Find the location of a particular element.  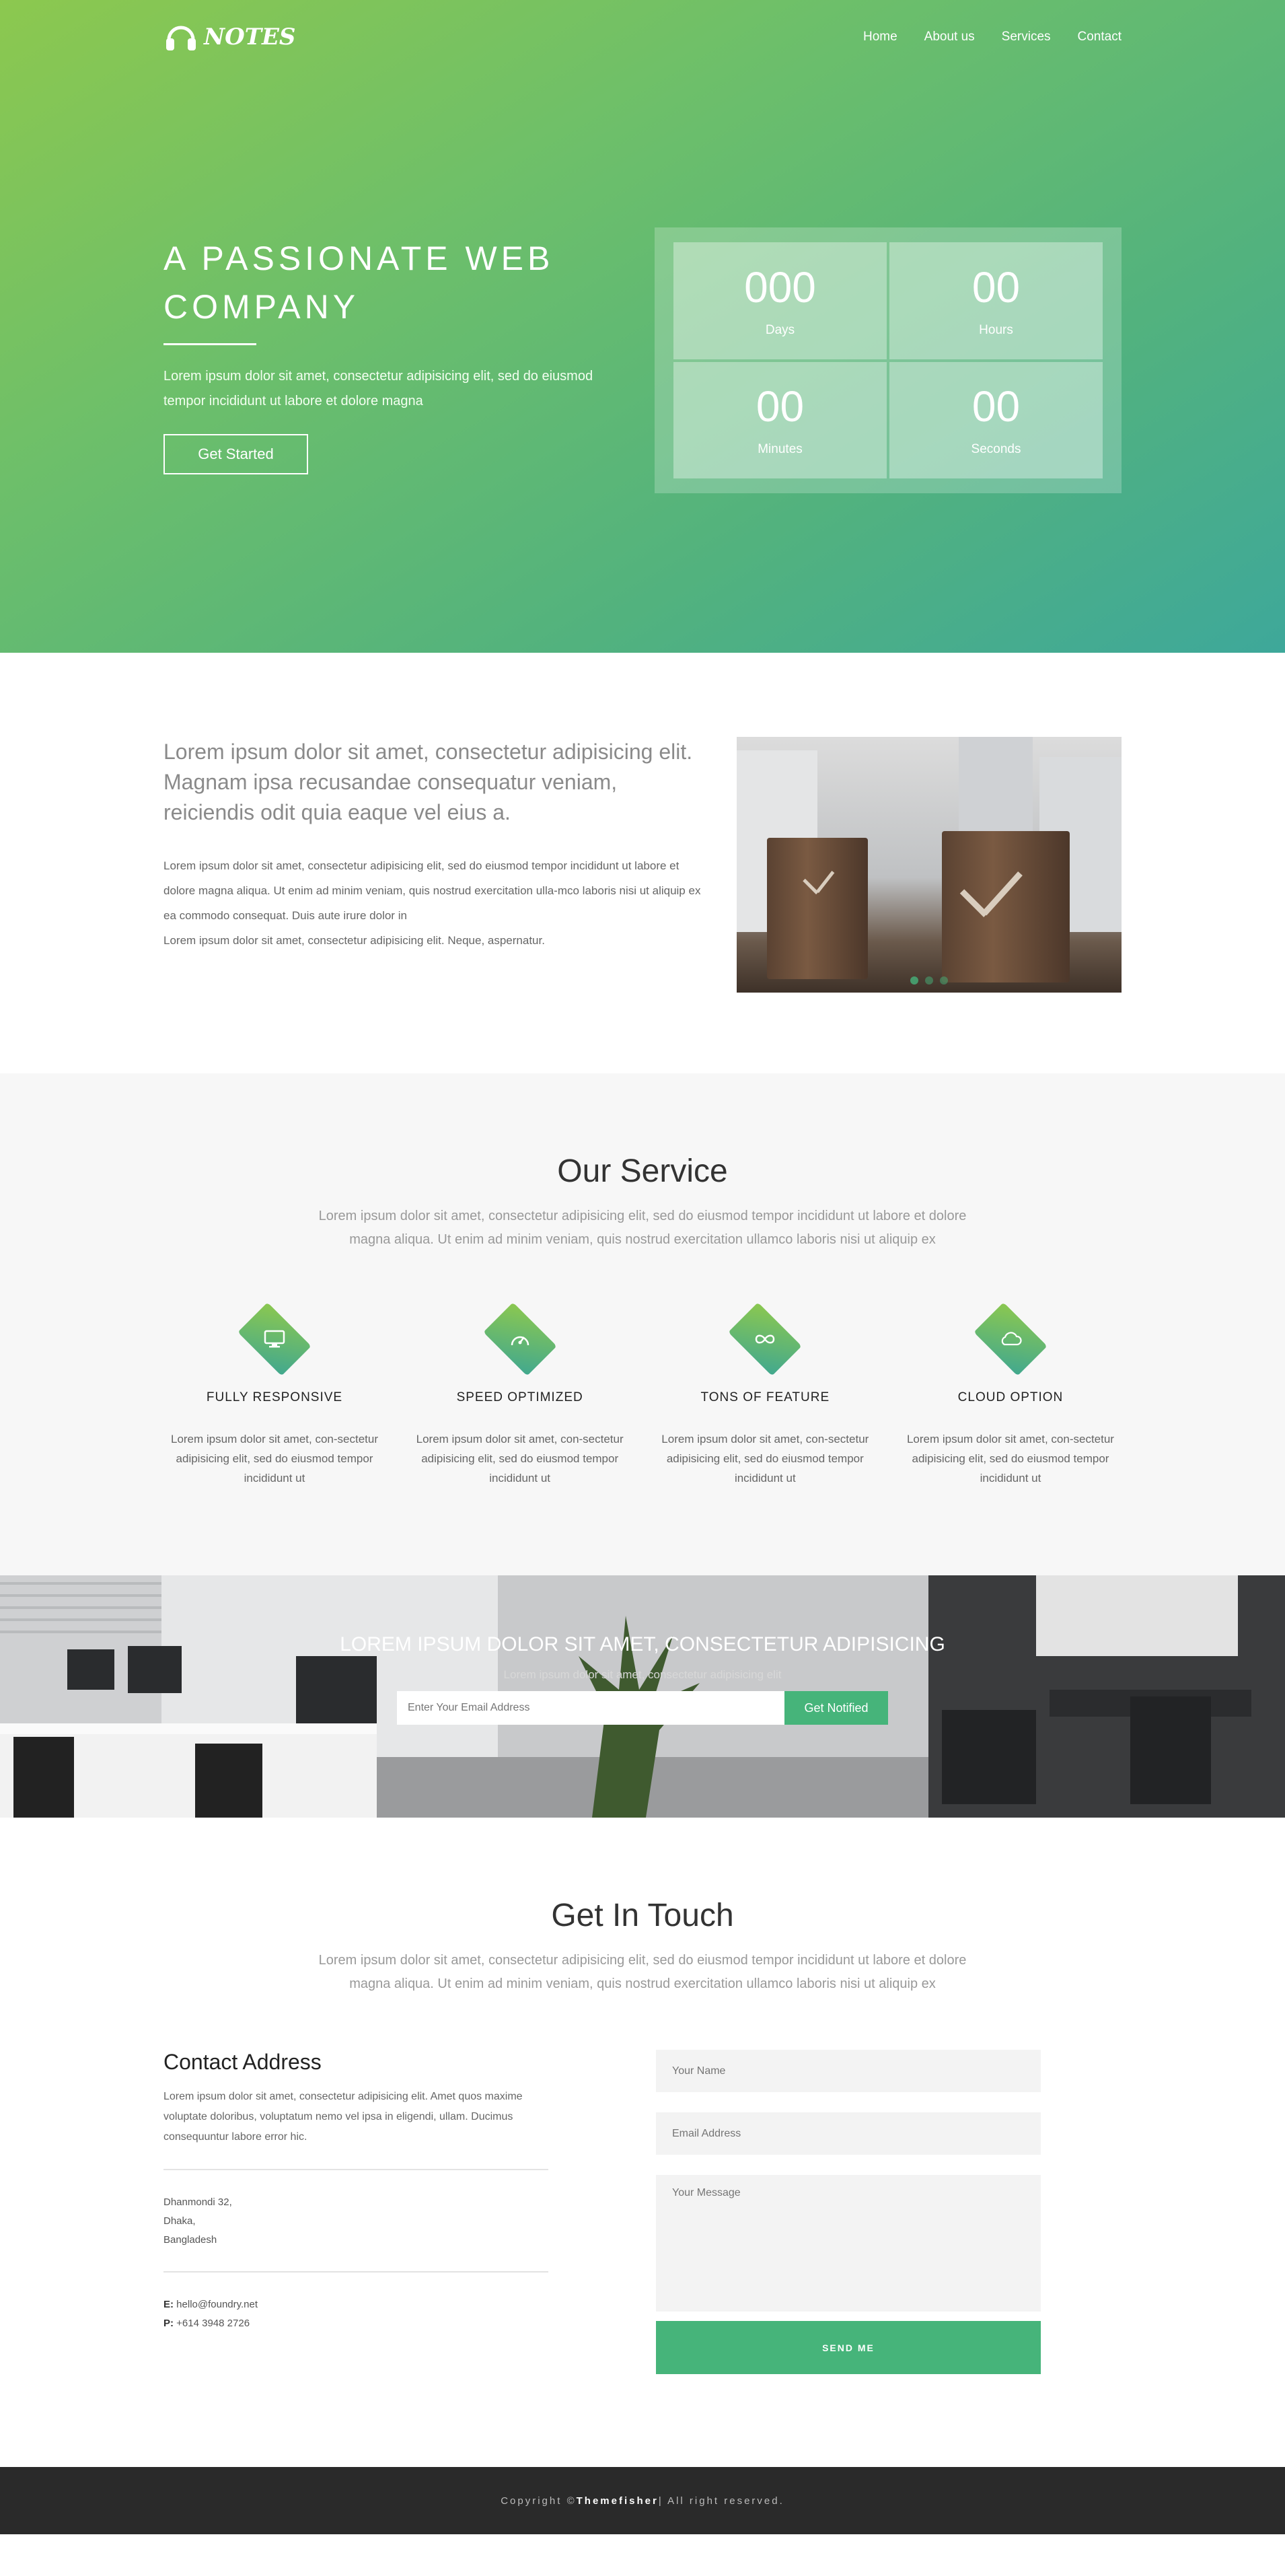

cloud-icon is located at coordinates (1010, 1339).